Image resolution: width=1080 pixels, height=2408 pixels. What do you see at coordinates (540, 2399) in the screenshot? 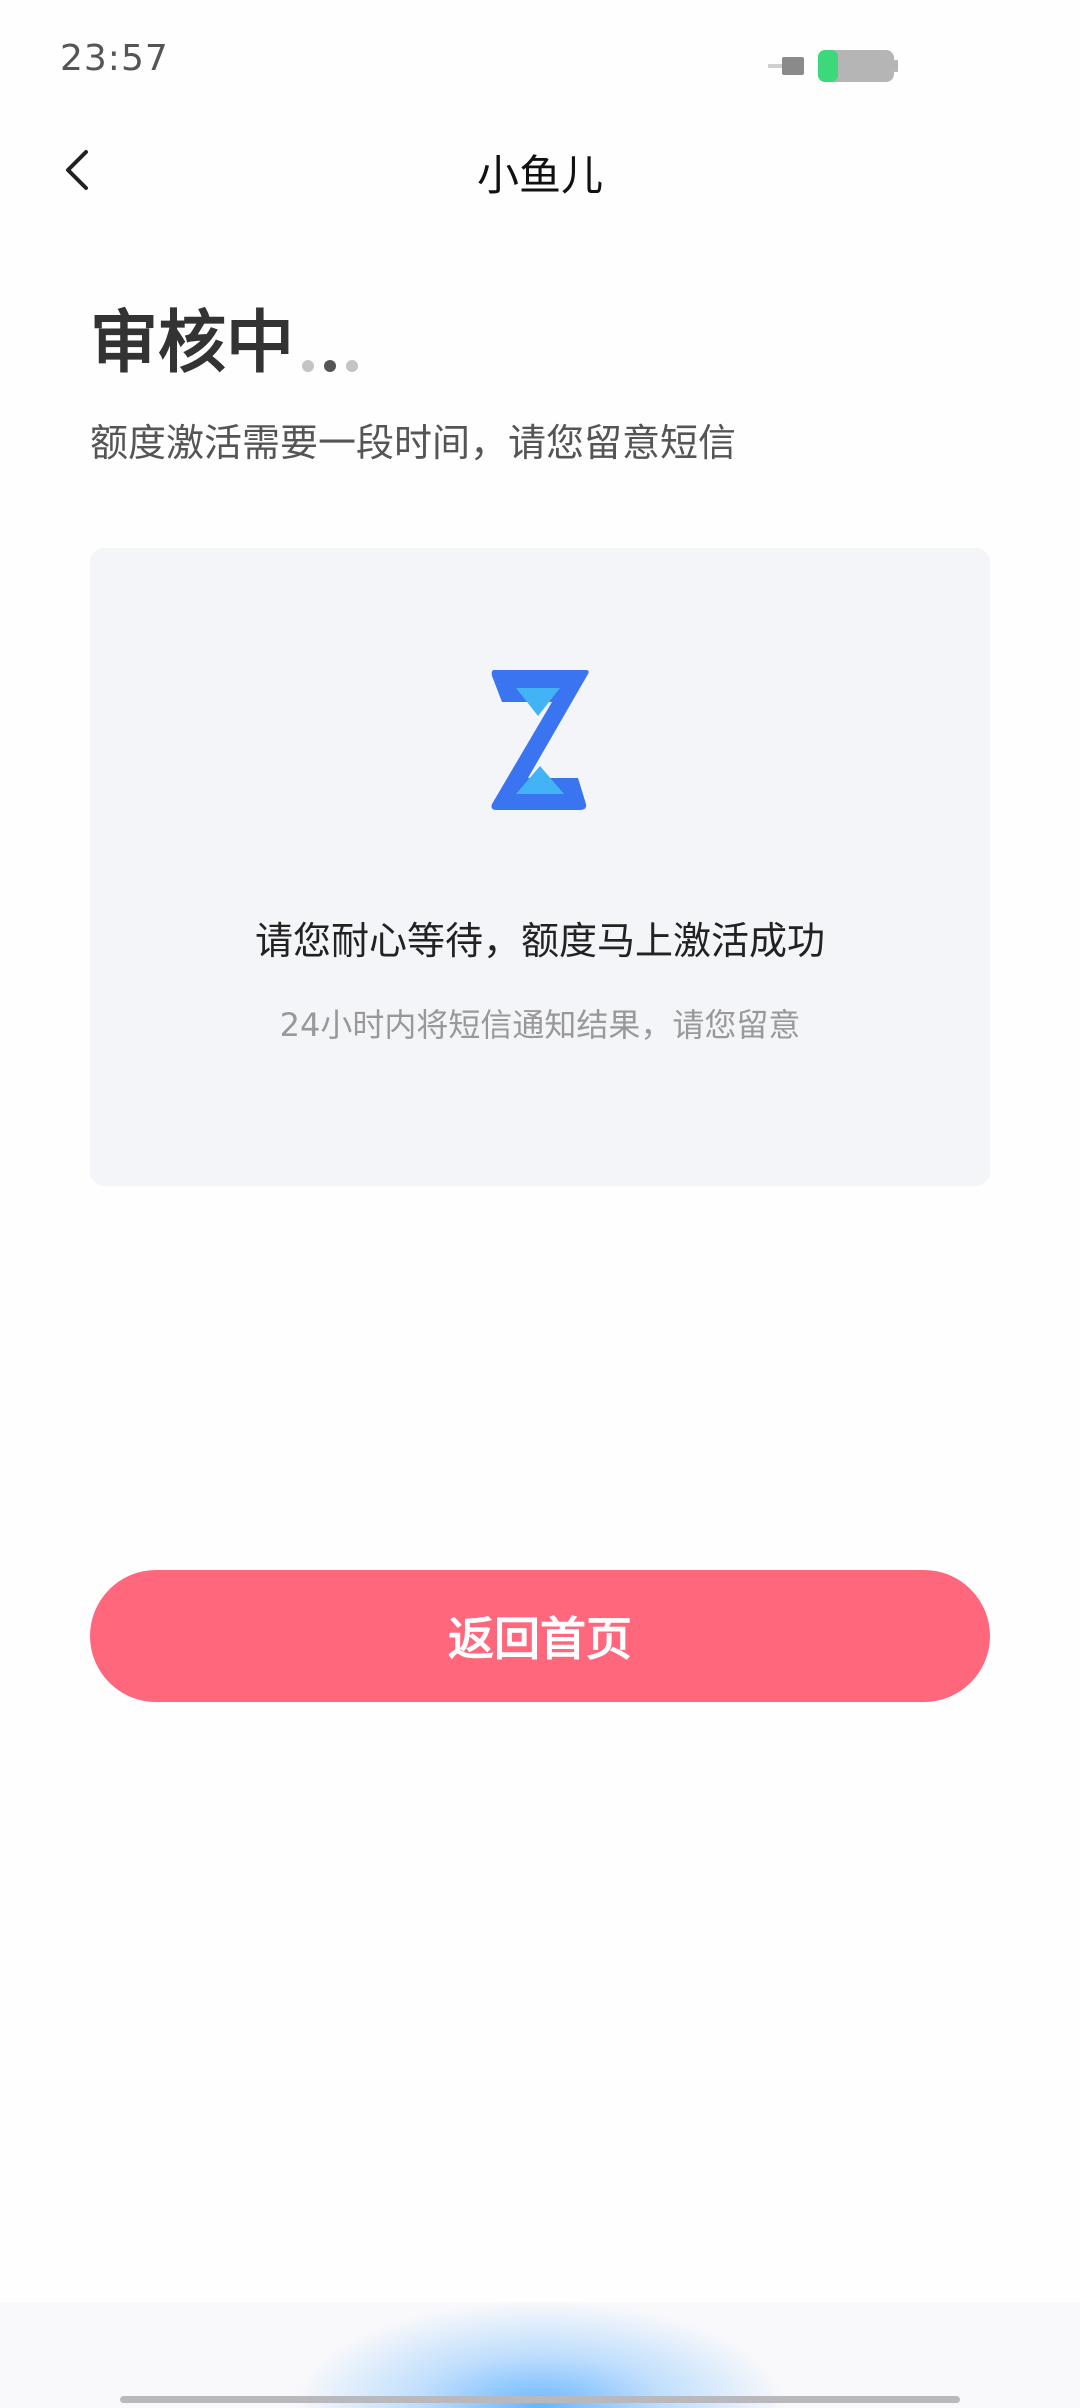
I see `home-indicator` at bounding box center [540, 2399].